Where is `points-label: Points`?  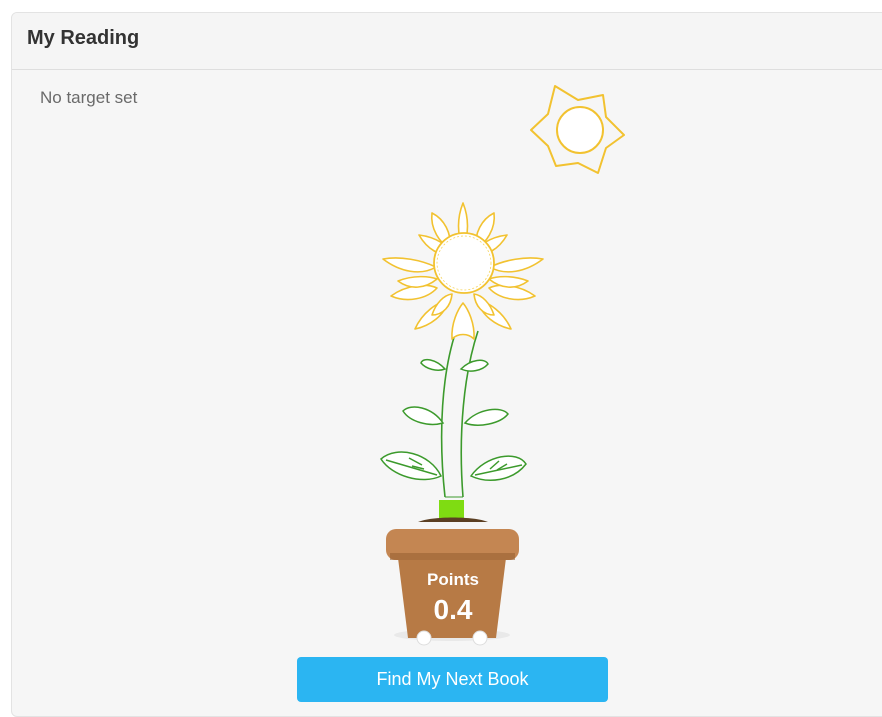
points-label: Points is located at coordinates (453, 579).